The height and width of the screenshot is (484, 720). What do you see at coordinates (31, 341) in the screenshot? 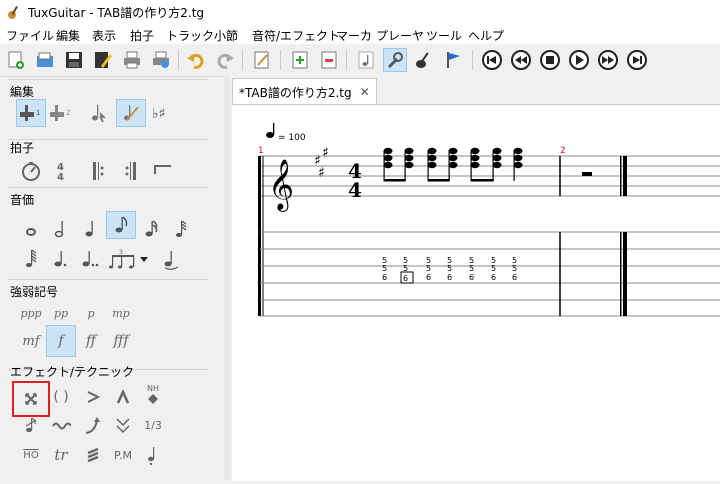
I see `dynamic-mf: mf` at bounding box center [31, 341].